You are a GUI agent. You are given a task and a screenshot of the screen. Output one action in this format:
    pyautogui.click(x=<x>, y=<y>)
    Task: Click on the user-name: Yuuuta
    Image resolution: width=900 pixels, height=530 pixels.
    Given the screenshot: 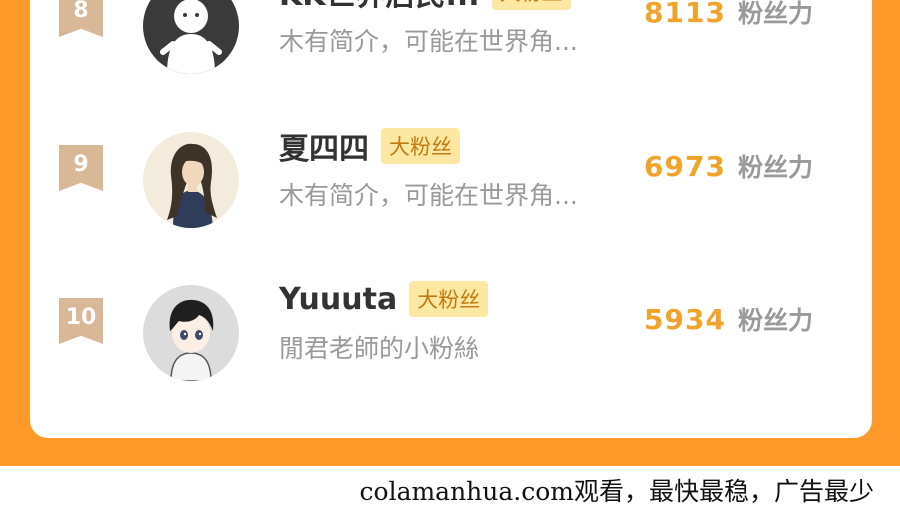 What is the action you would take?
    pyautogui.click(x=338, y=299)
    